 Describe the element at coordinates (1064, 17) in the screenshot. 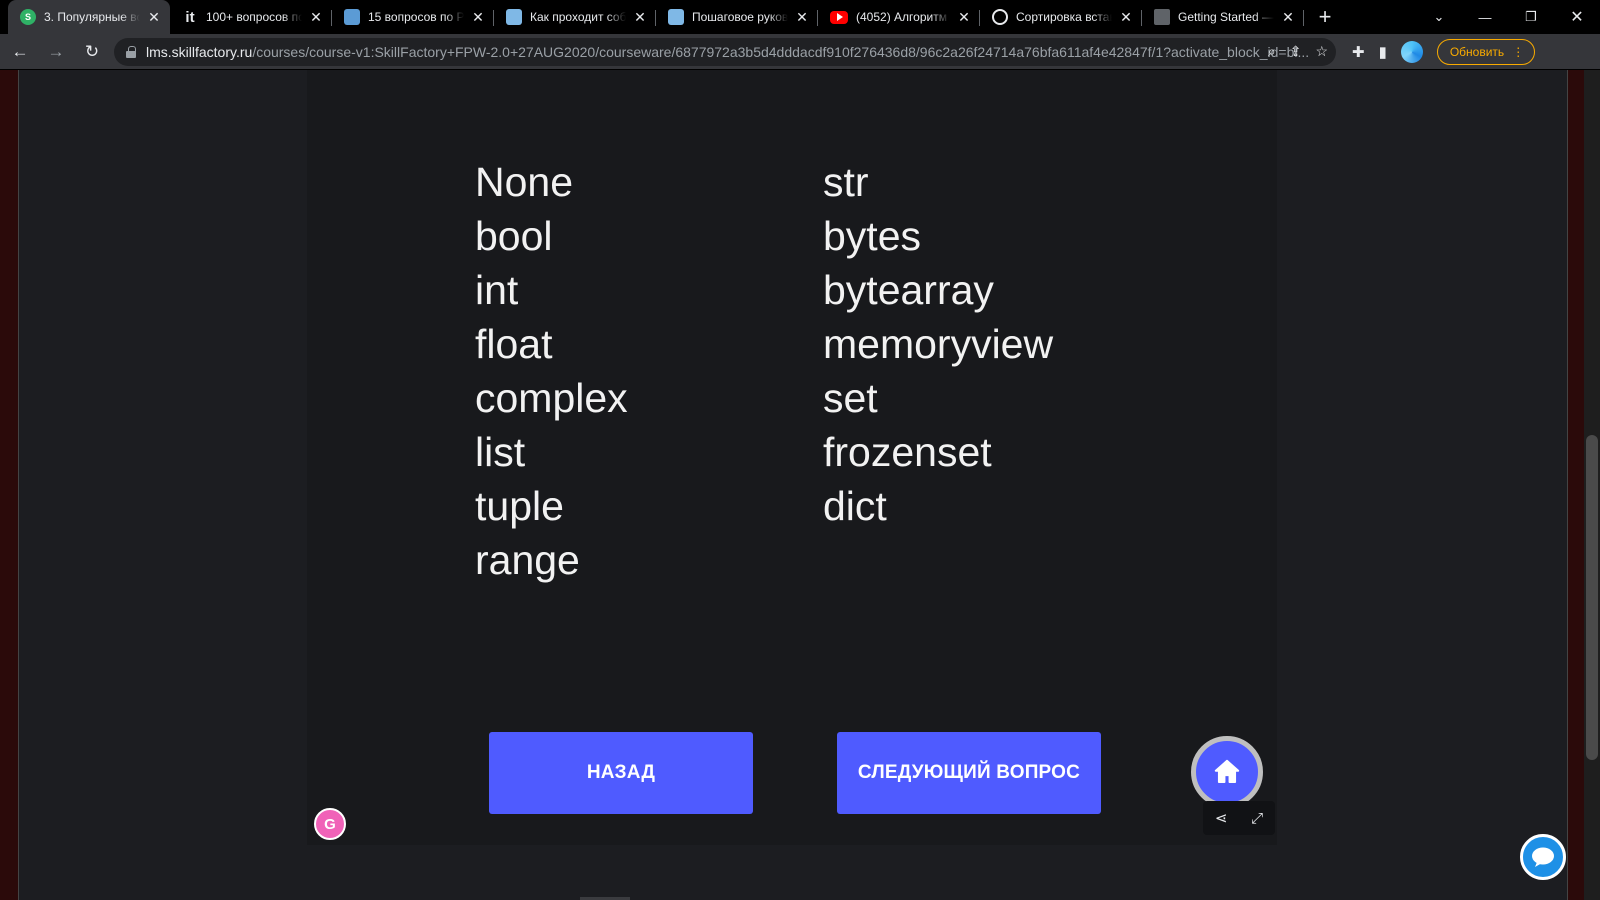

I see `tab-title: Сортировка вставками` at that location.